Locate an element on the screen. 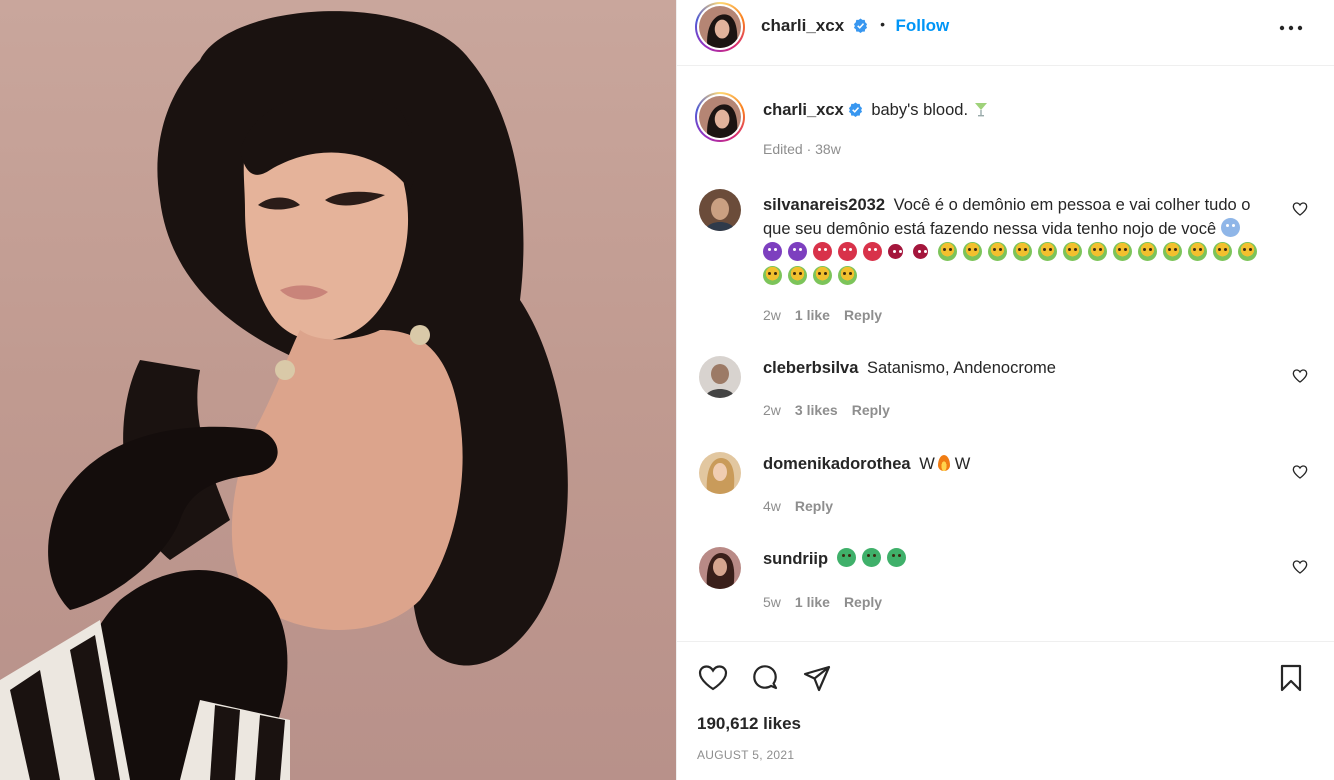  comment-likes: 3 likes is located at coordinates (816, 410).